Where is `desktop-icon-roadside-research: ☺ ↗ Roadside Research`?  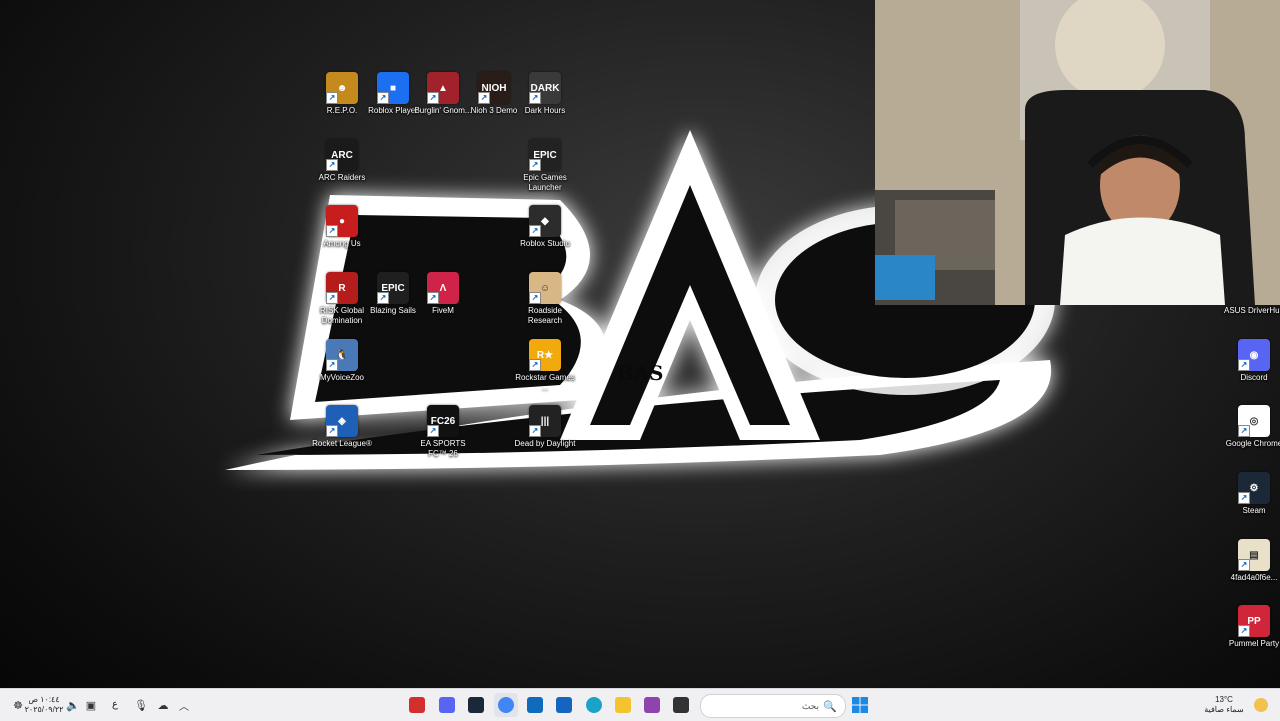
desktop-icon-roadside-research: ☺ ↗ Roadside Research is located at coordinates (545, 299).